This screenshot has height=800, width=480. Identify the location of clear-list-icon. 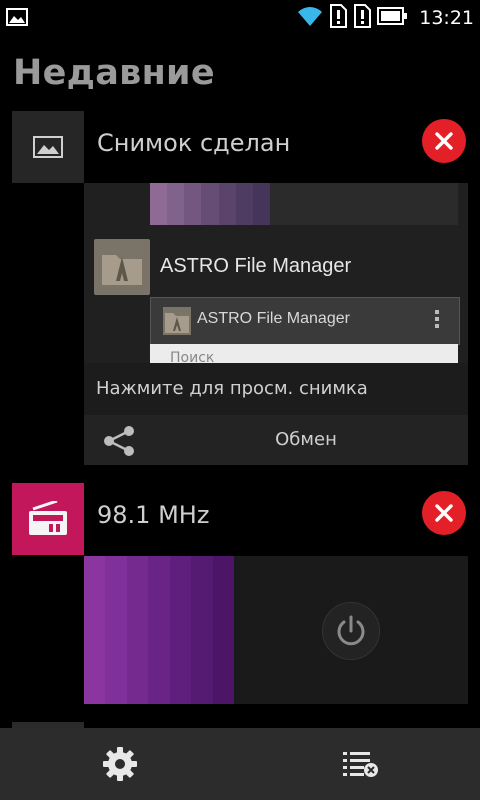
(360, 764).